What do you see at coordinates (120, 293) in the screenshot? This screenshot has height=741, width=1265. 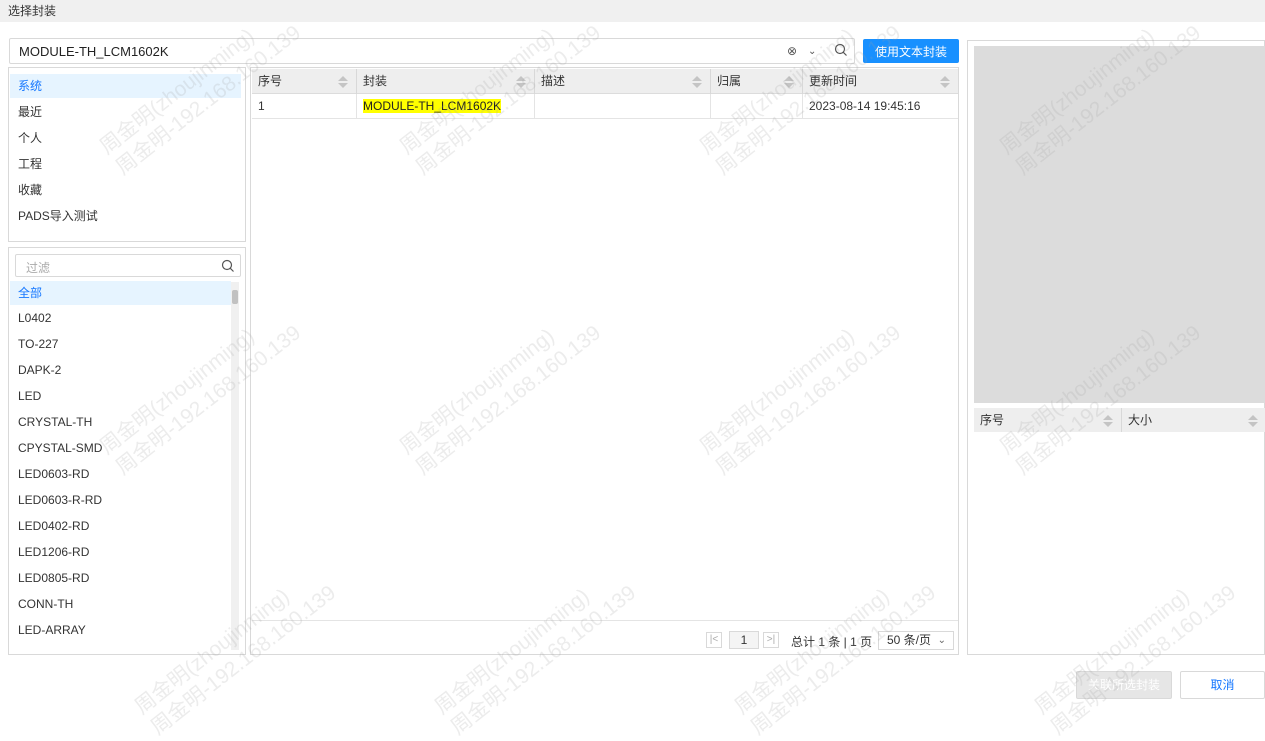 I see `library-item: 全部` at bounding box center [120, 293].